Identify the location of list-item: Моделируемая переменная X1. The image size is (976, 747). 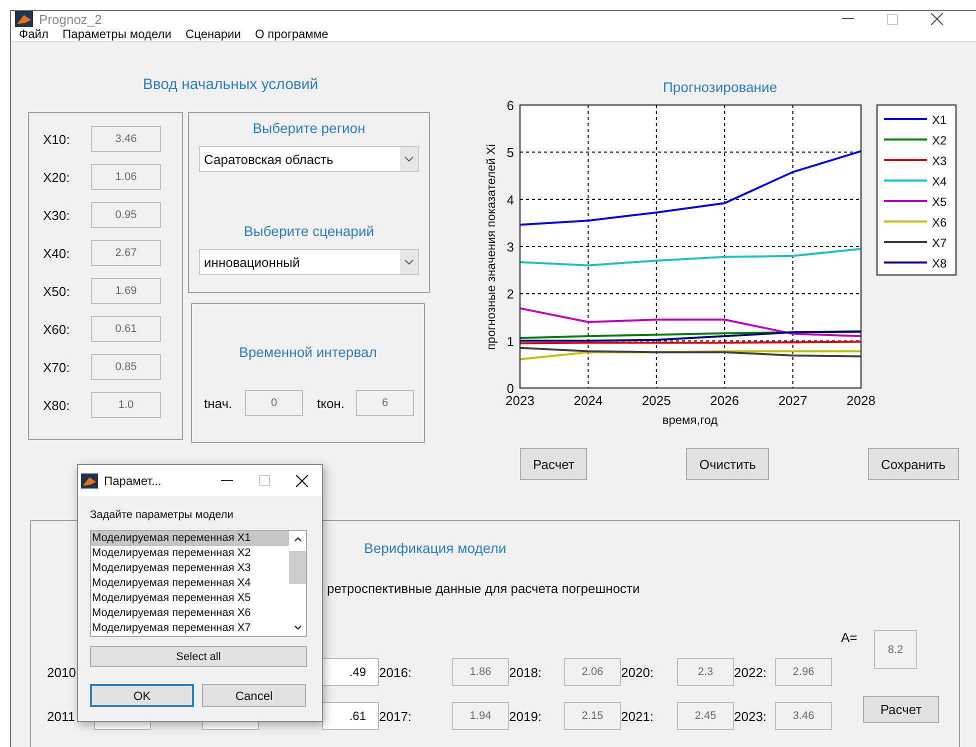
(190, 538).